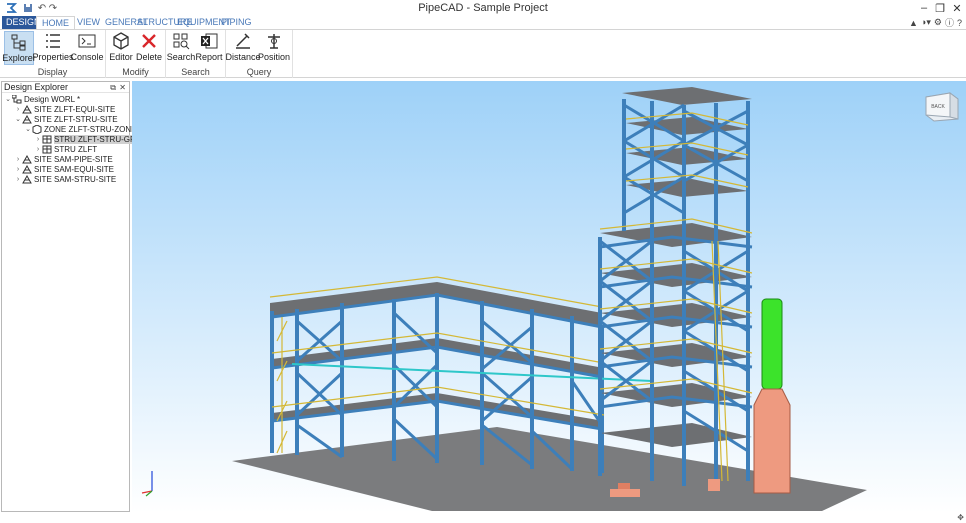 The image size is (966, 523). Describe the element at coordinates (37, 129) in the screenshot. I see `zone-icon` at that location.